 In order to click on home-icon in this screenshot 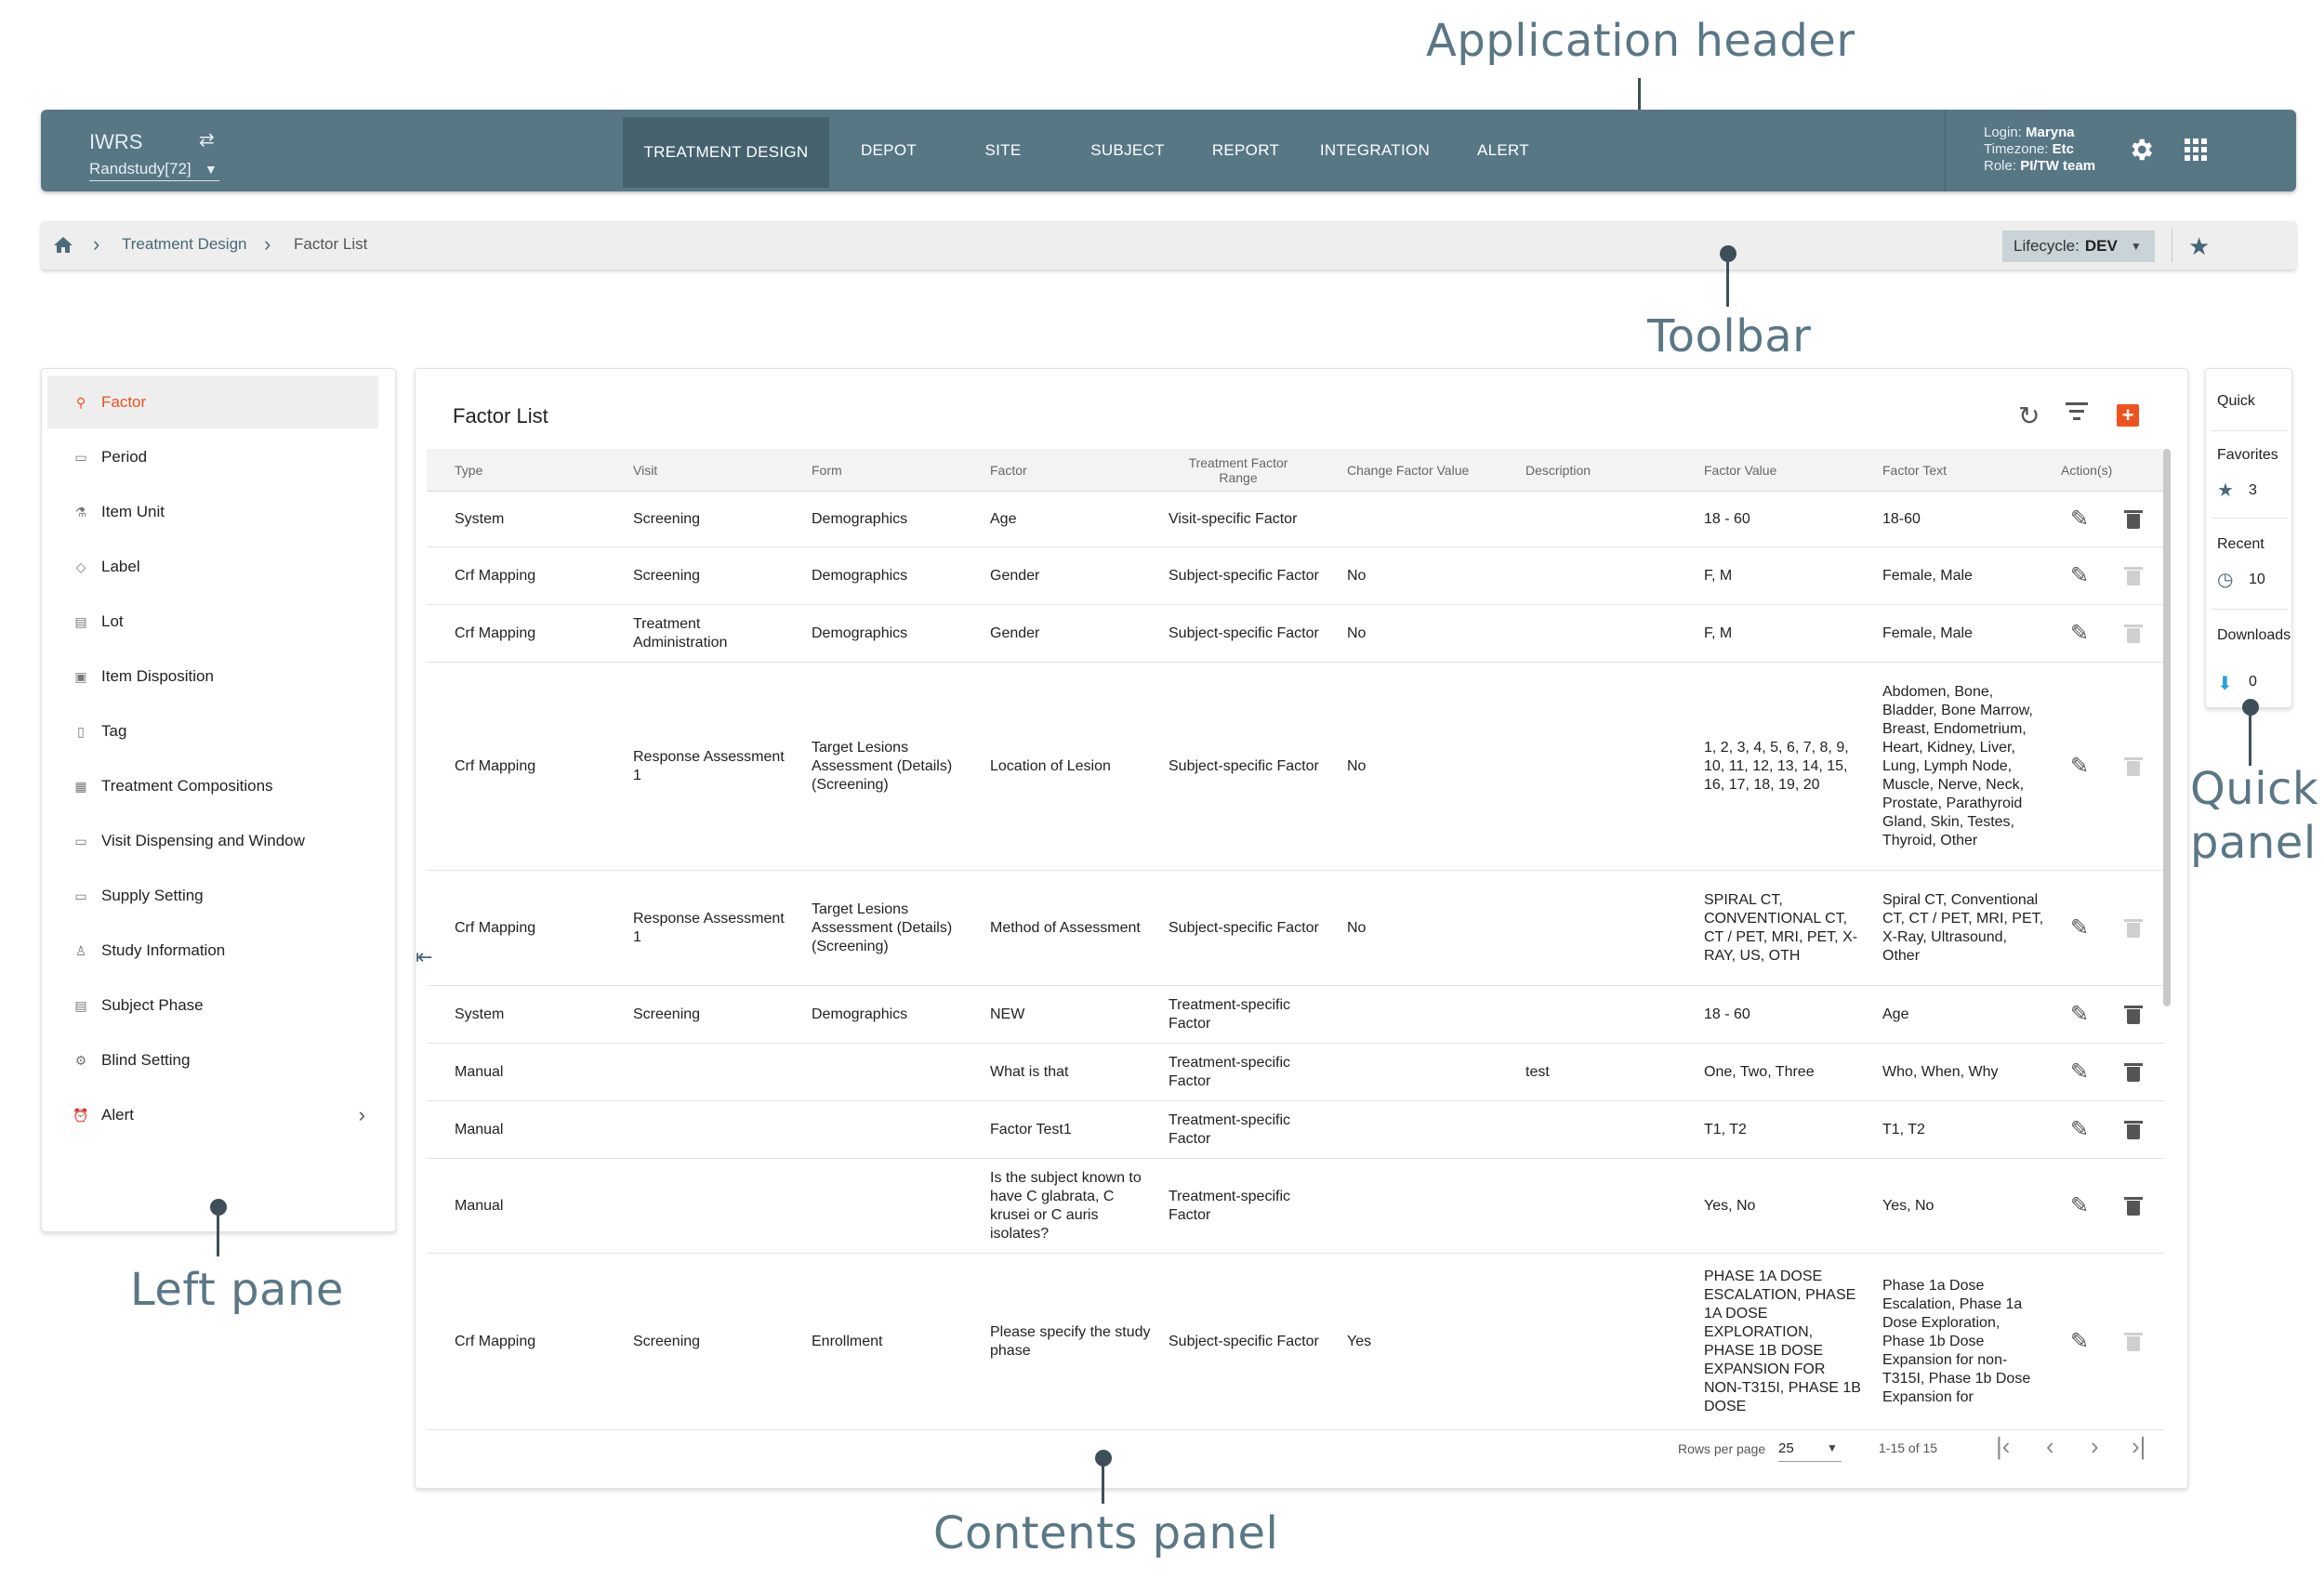, I will do `click(63, 245)`.